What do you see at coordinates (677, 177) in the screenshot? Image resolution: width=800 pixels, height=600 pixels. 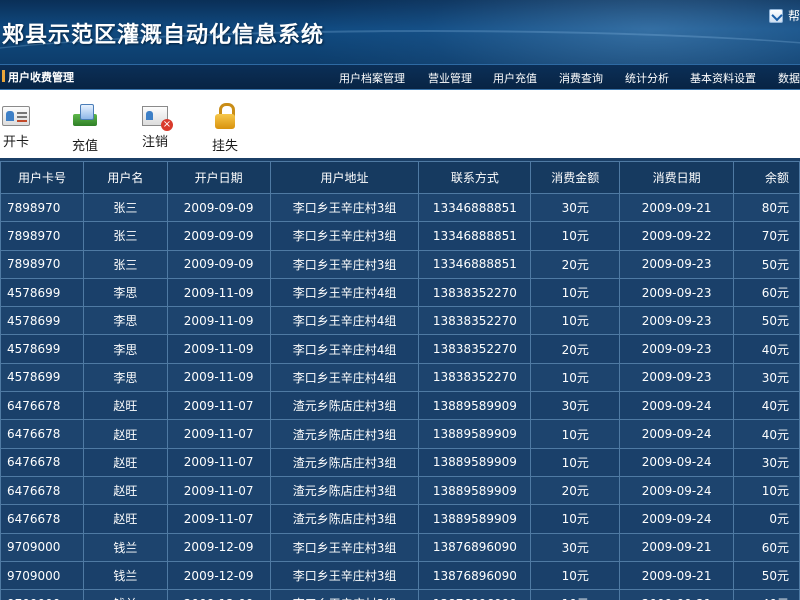 I see `column-header: 消费日期` at bounding box center [677, 177].